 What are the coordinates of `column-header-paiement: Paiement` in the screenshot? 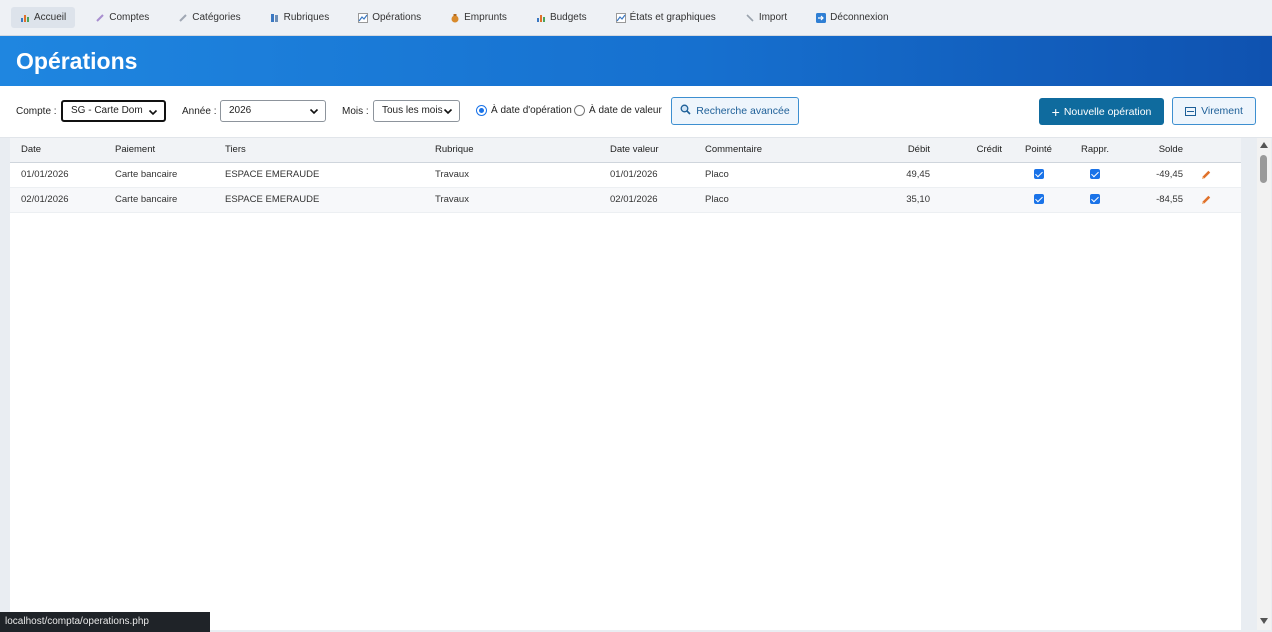 It's located at (159, 150).